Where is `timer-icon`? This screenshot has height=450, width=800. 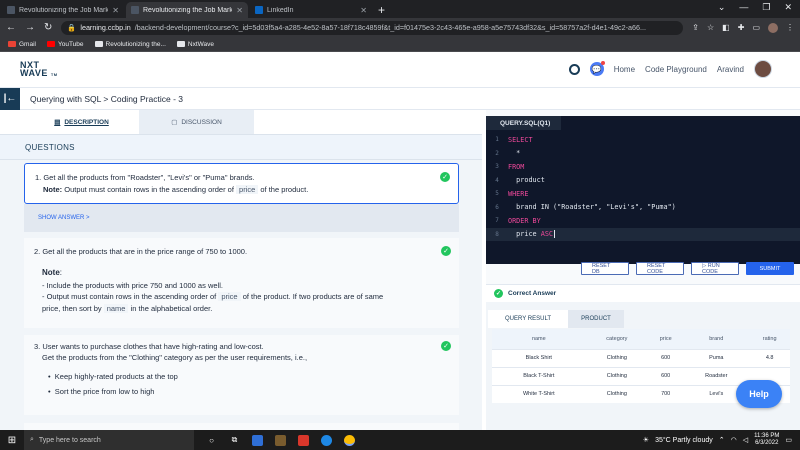
timer-icon is located at coordinates (574, 69).